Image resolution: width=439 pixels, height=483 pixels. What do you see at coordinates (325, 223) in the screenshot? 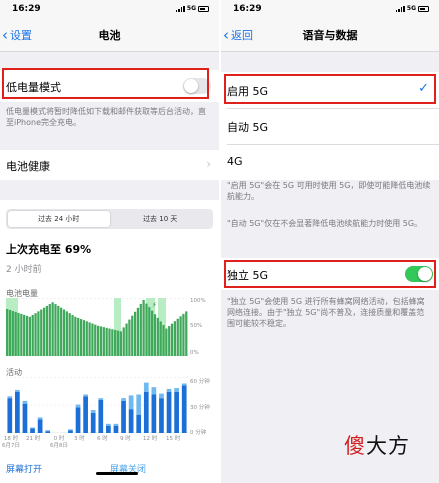
I see `auto-5g-note: "自动 5G"仅在不会显著降低电池续航能力时使用 5G。` at bounding box center [325, 223].